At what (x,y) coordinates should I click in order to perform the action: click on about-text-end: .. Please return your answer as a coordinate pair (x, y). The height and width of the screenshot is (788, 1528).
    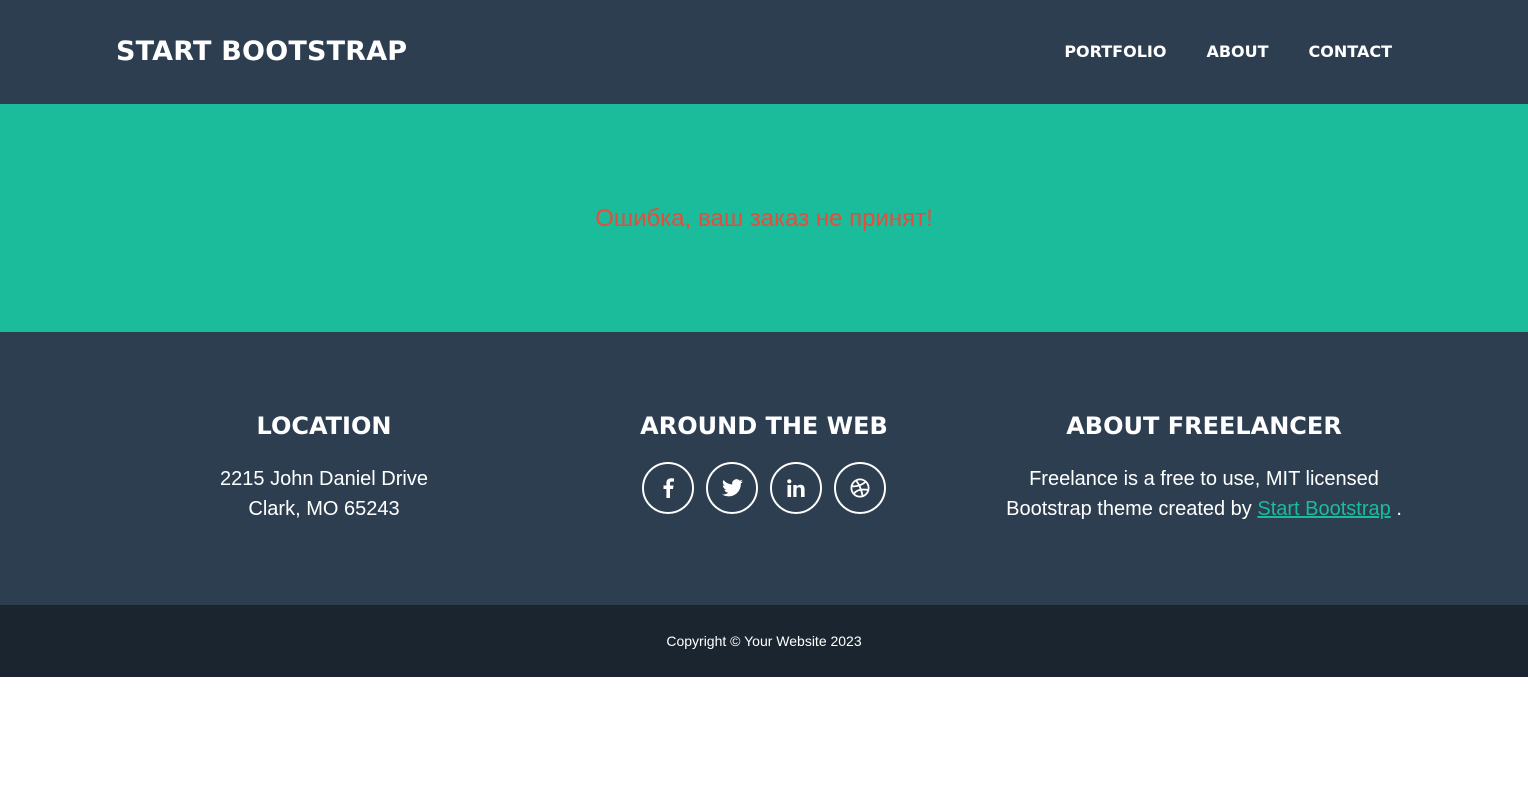
    Looking at the image, I should click on (1396, 509).